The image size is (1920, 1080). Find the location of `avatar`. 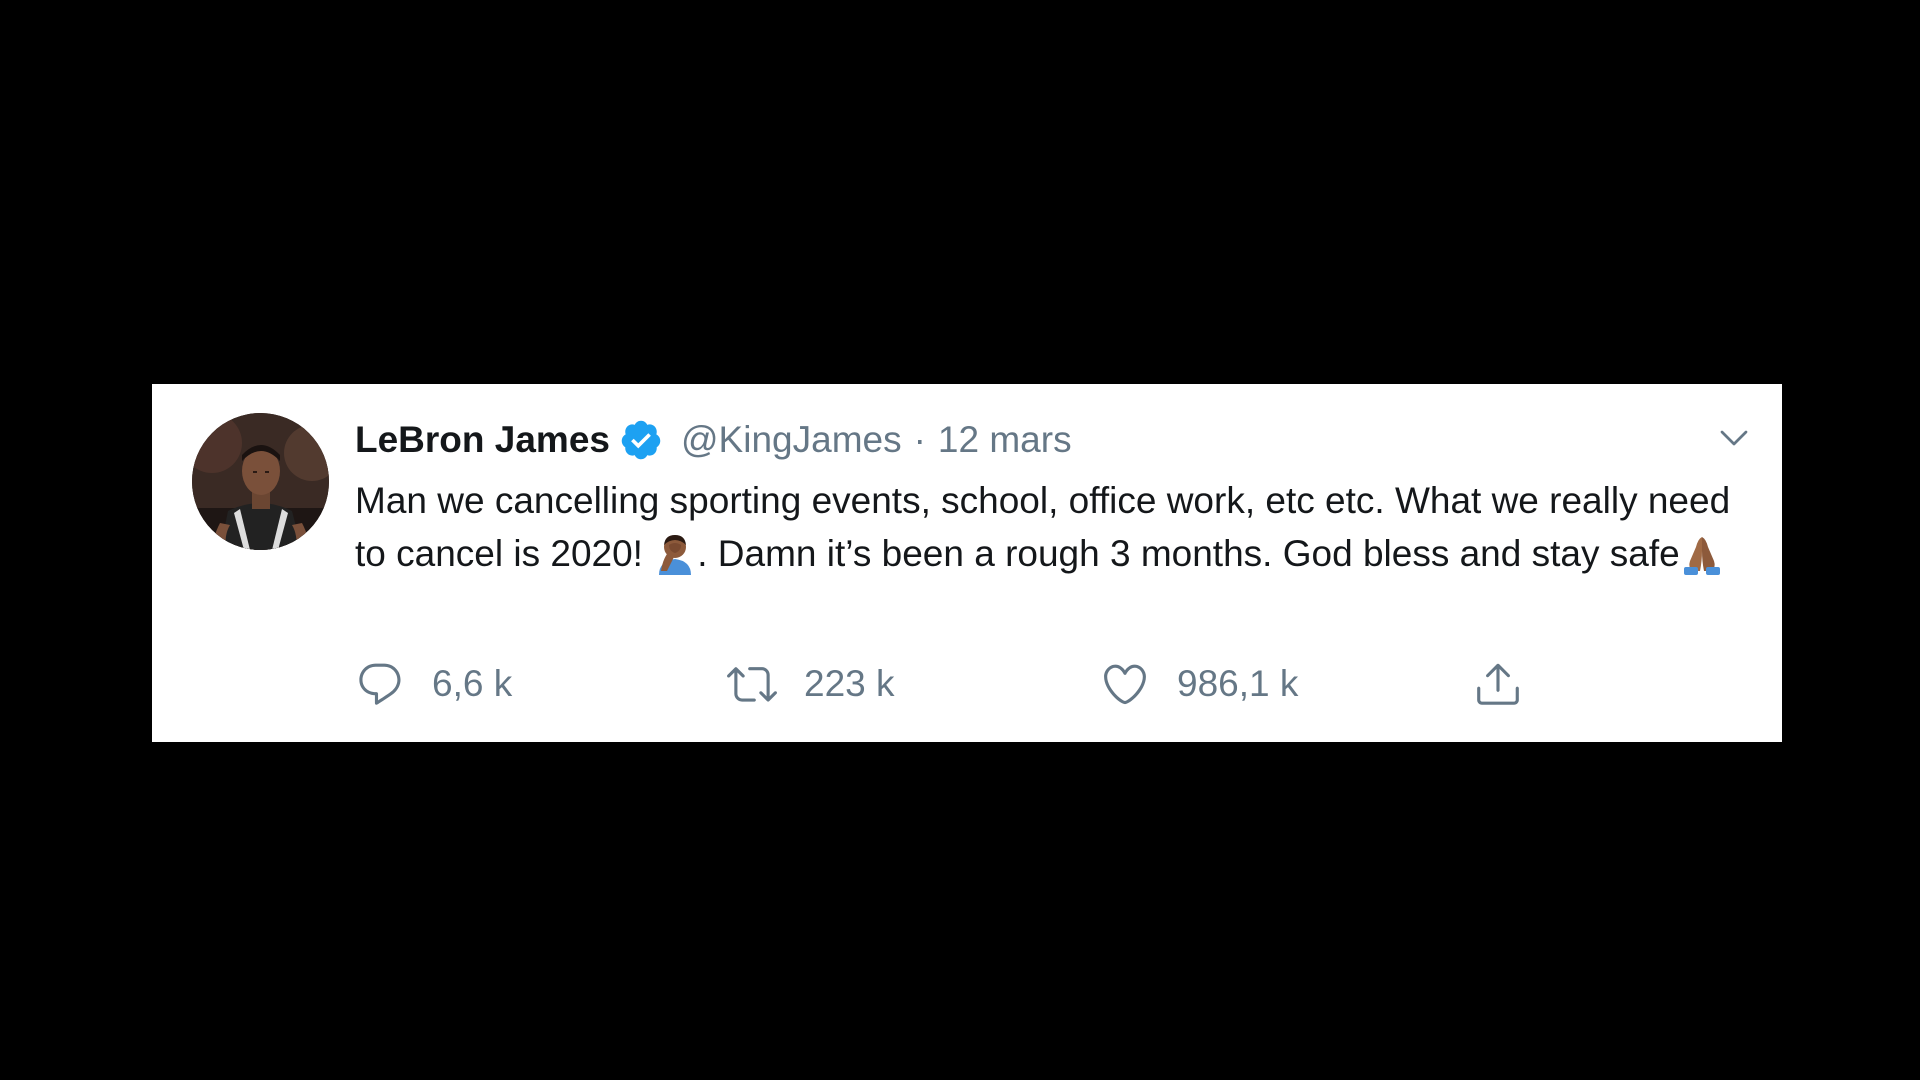

avatar is located at coordinates (260, 481).